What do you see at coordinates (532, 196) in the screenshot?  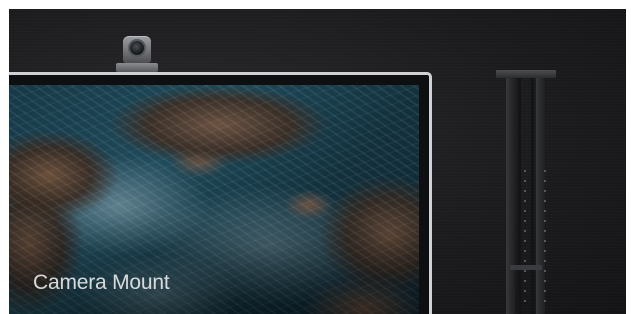 I see `bracket-channel-right` at bounding box center [532, 196].